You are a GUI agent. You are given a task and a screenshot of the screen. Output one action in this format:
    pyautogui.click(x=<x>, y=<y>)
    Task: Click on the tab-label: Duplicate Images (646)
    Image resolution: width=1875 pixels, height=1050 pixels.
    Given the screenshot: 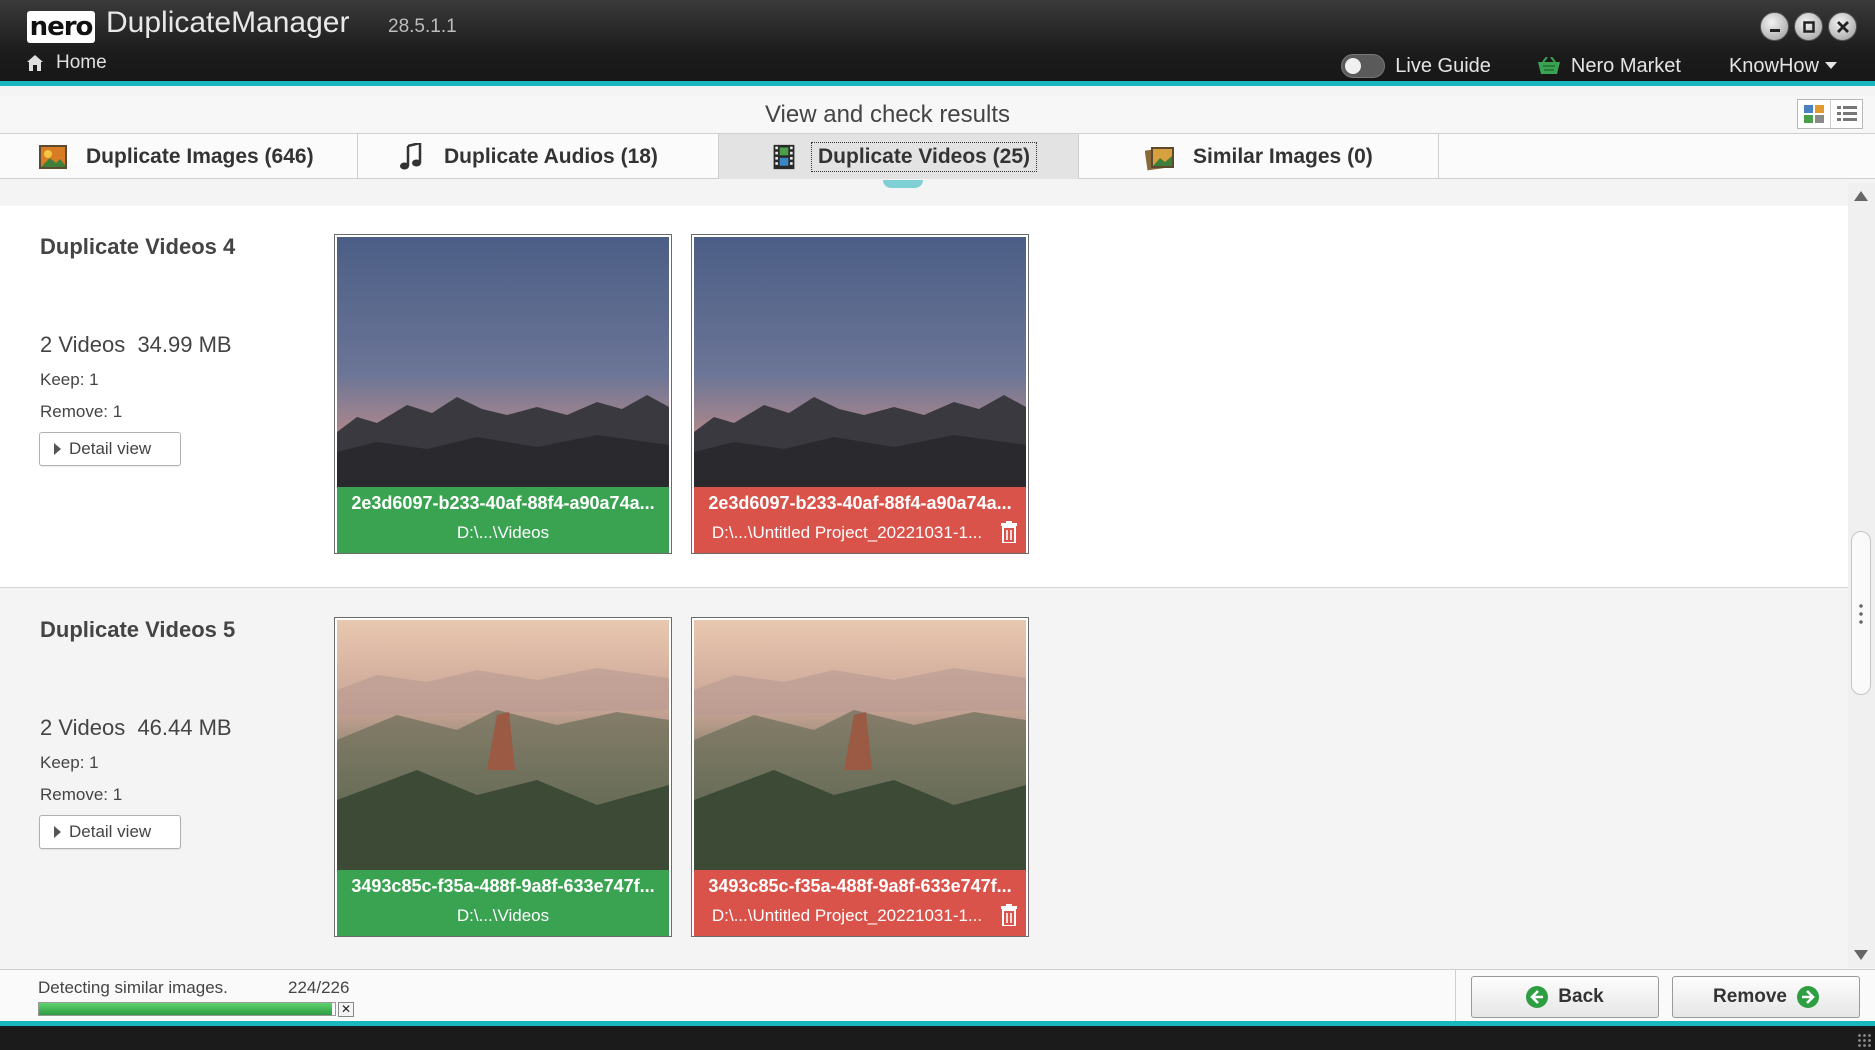 What is the action you would take?
    pyautogui.click(x=200, y=156)
    